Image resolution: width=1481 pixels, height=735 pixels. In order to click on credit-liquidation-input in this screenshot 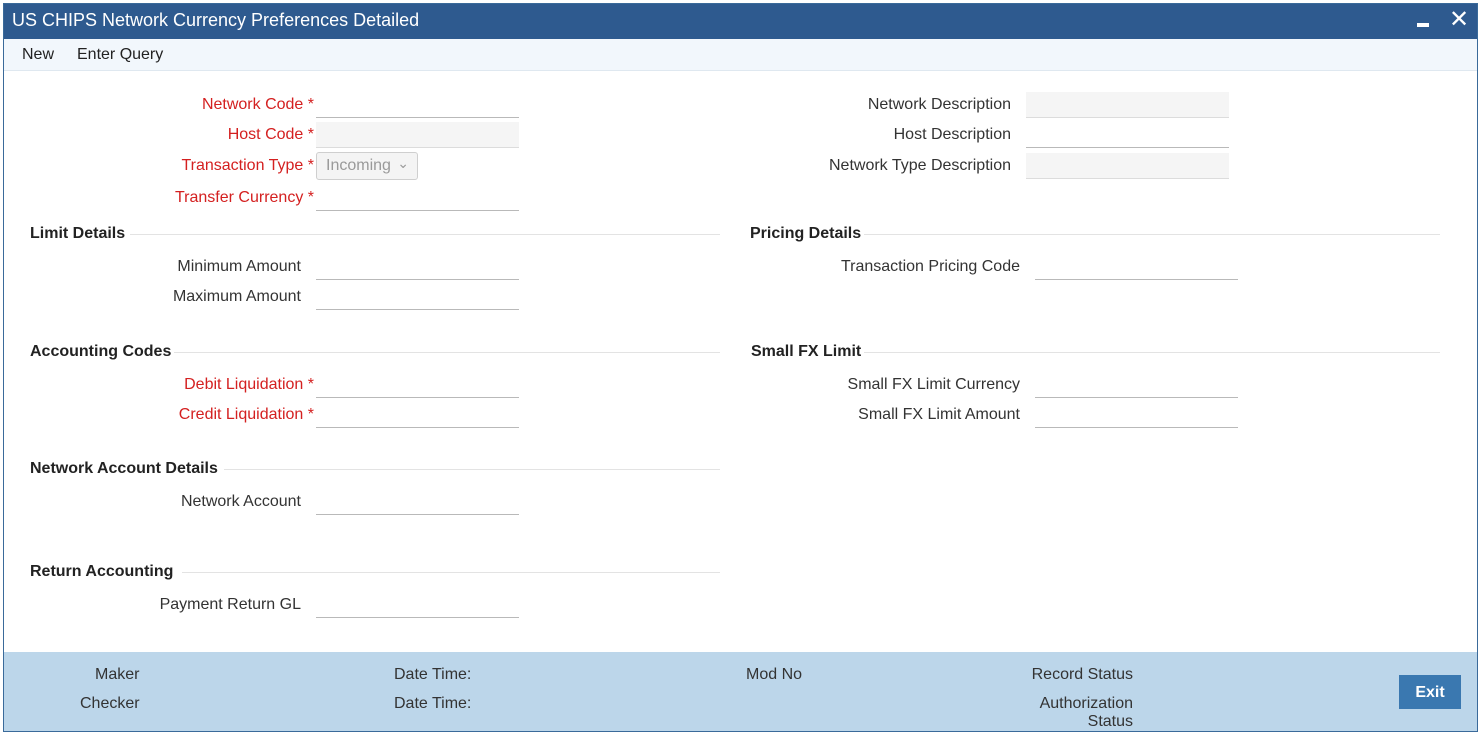, I will do `click(417, 415)`.